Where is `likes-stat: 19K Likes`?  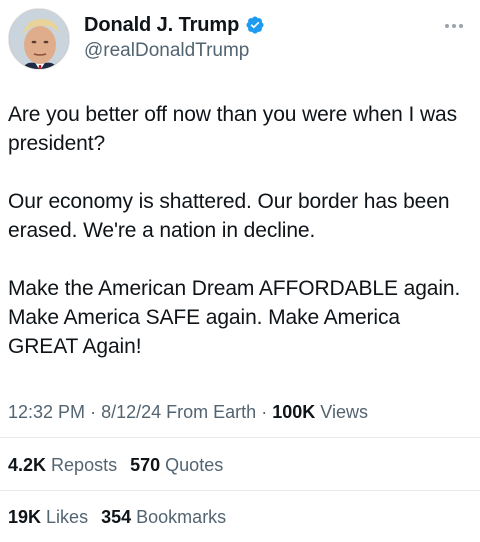
likes-stat: 19K Likes is located at coordinates (48, 517).